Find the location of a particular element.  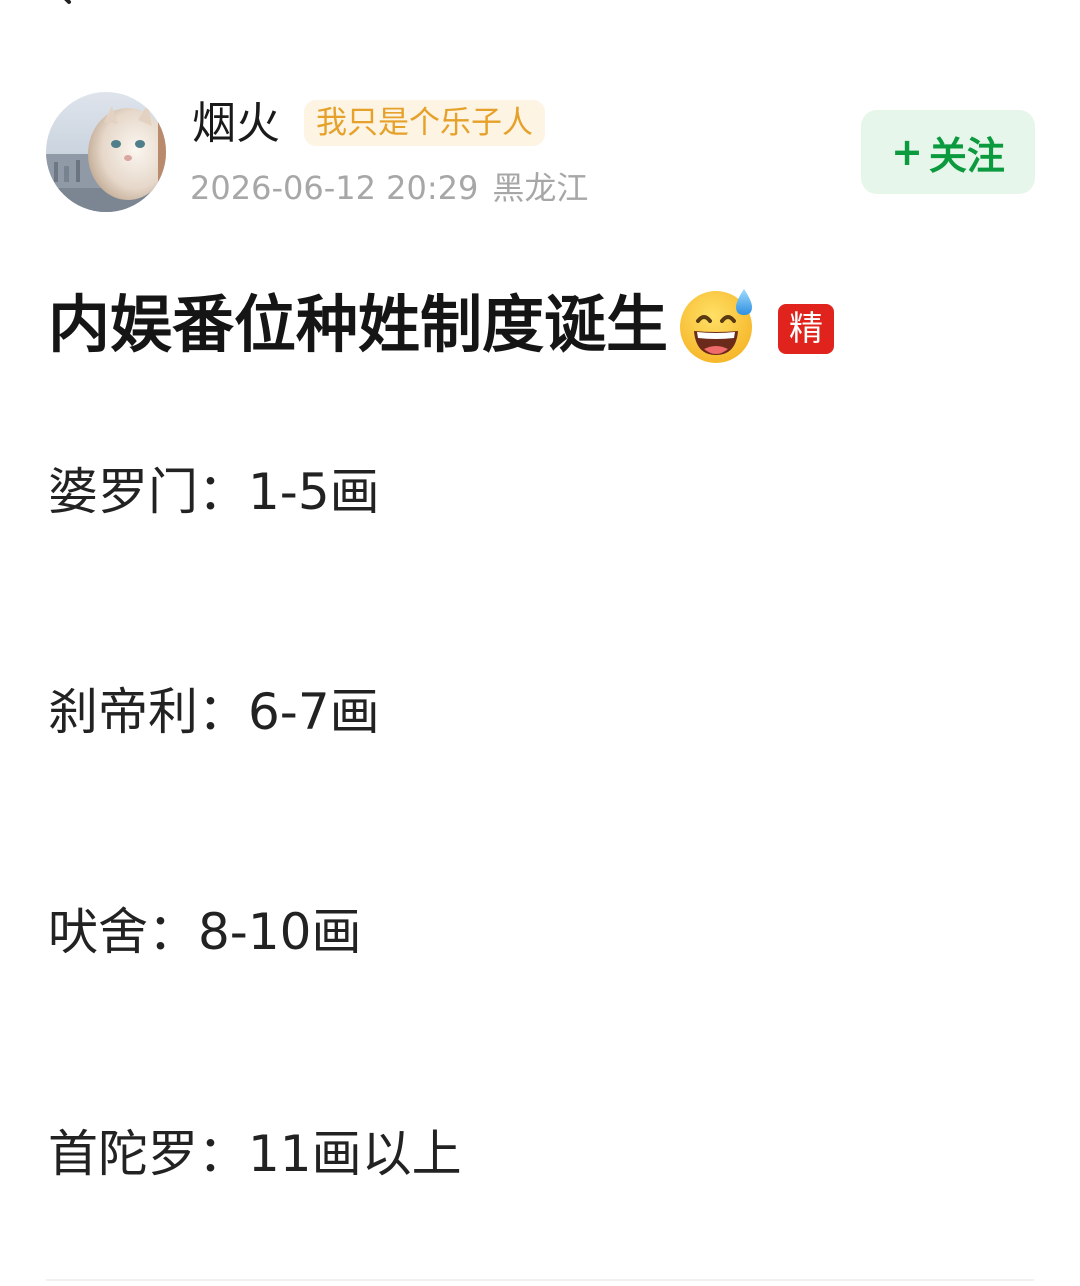

post-meta: 2026-06-12 20:29 黑龙江 is located at coordinates (389, 188).